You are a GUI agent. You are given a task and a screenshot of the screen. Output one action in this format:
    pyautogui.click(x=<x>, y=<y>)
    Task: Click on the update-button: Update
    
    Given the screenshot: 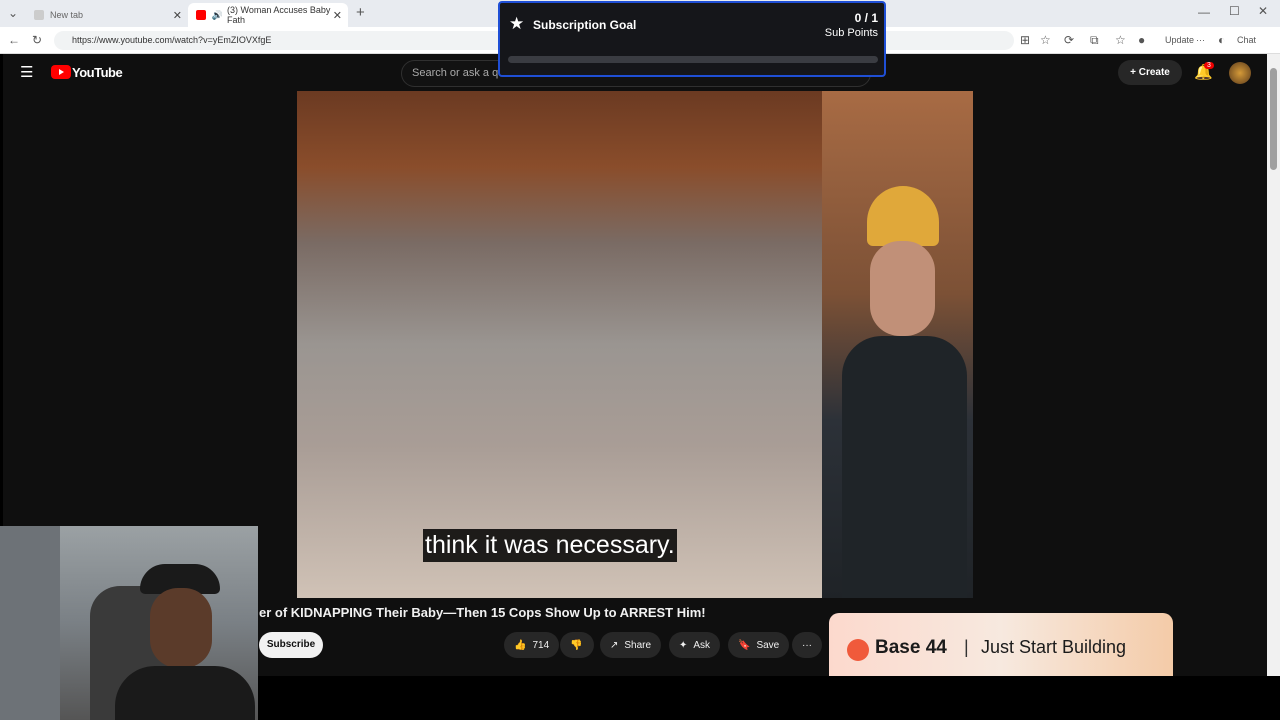 What is the action you would take?
    pyautogui.click(x=1179, y=40)
    